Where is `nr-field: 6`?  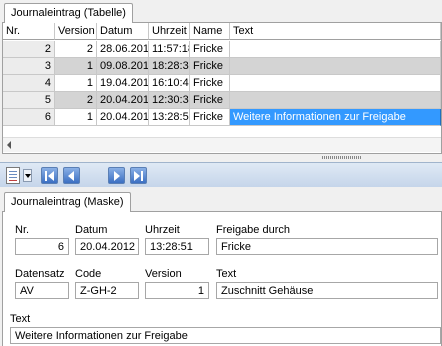
nr-field: 6 is located at coordinates (42, 246).